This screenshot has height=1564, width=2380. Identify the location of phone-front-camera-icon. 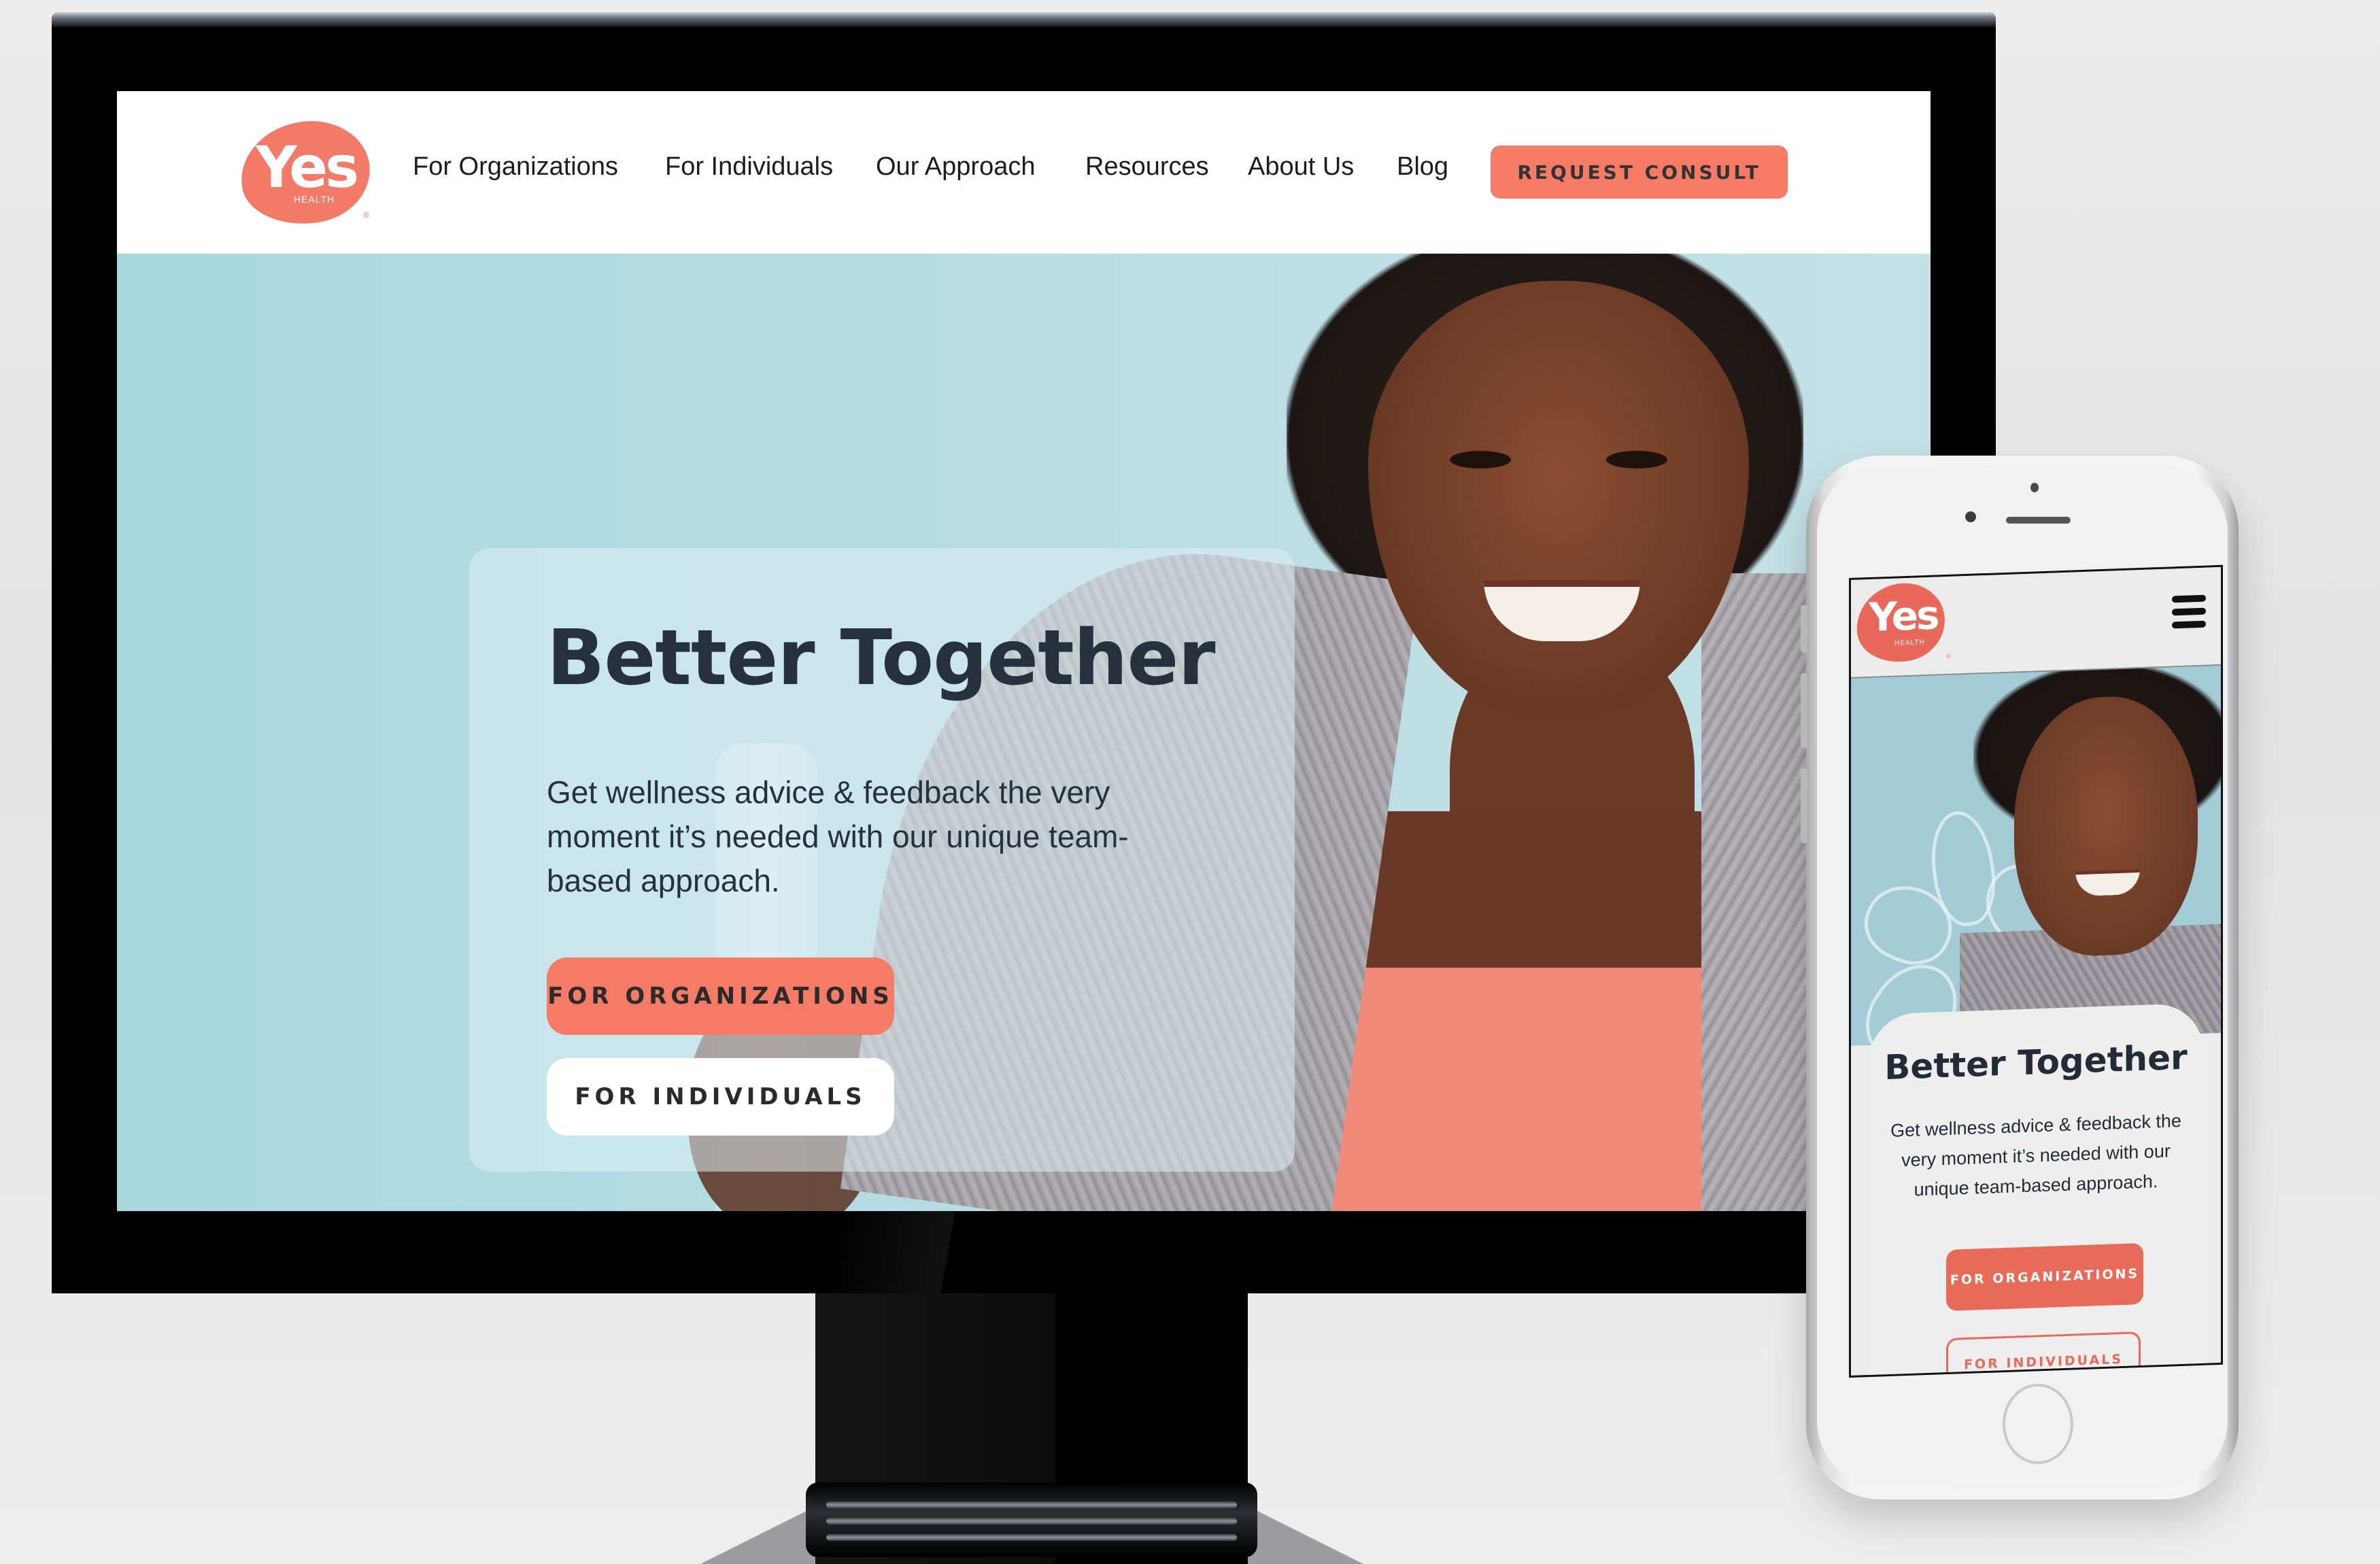
(1971, 517).